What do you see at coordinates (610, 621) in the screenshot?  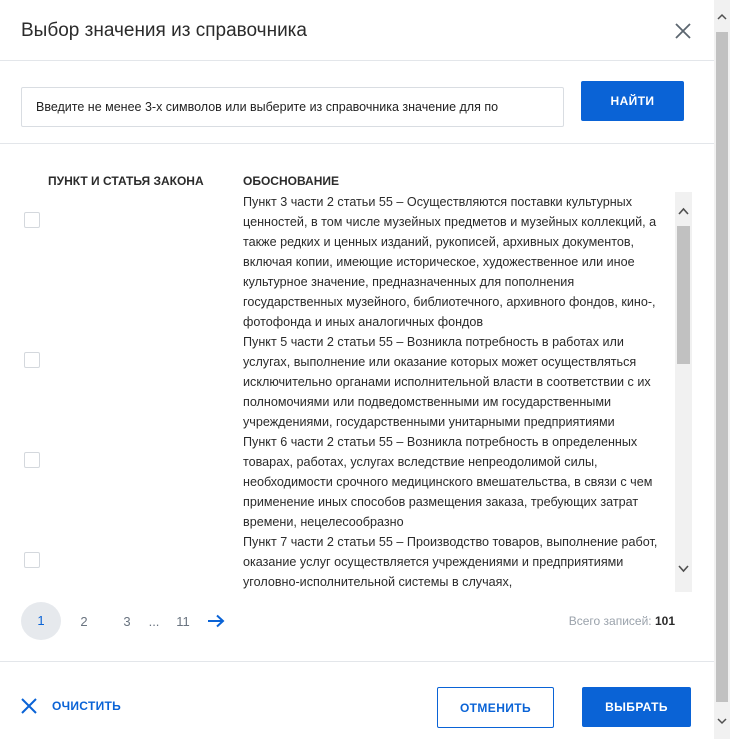 I see `total-records-label: Всего записей:` at bounding box center [610, 621].